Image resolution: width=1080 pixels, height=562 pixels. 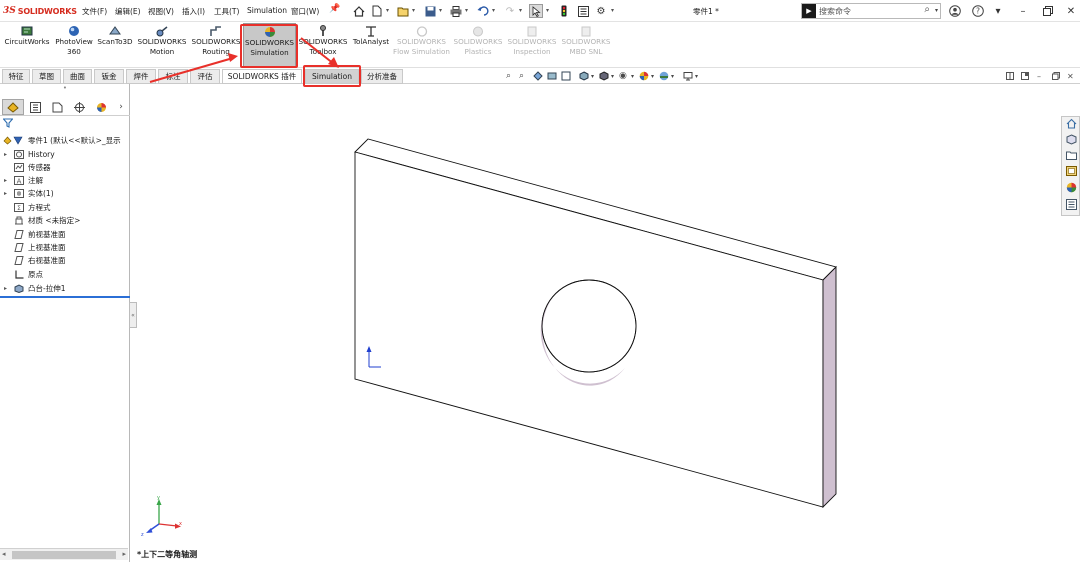 What do you see at coordinates (536, 11) in the screenshot?
I see `select-pointer-icon` at bounding box center [536, 11].